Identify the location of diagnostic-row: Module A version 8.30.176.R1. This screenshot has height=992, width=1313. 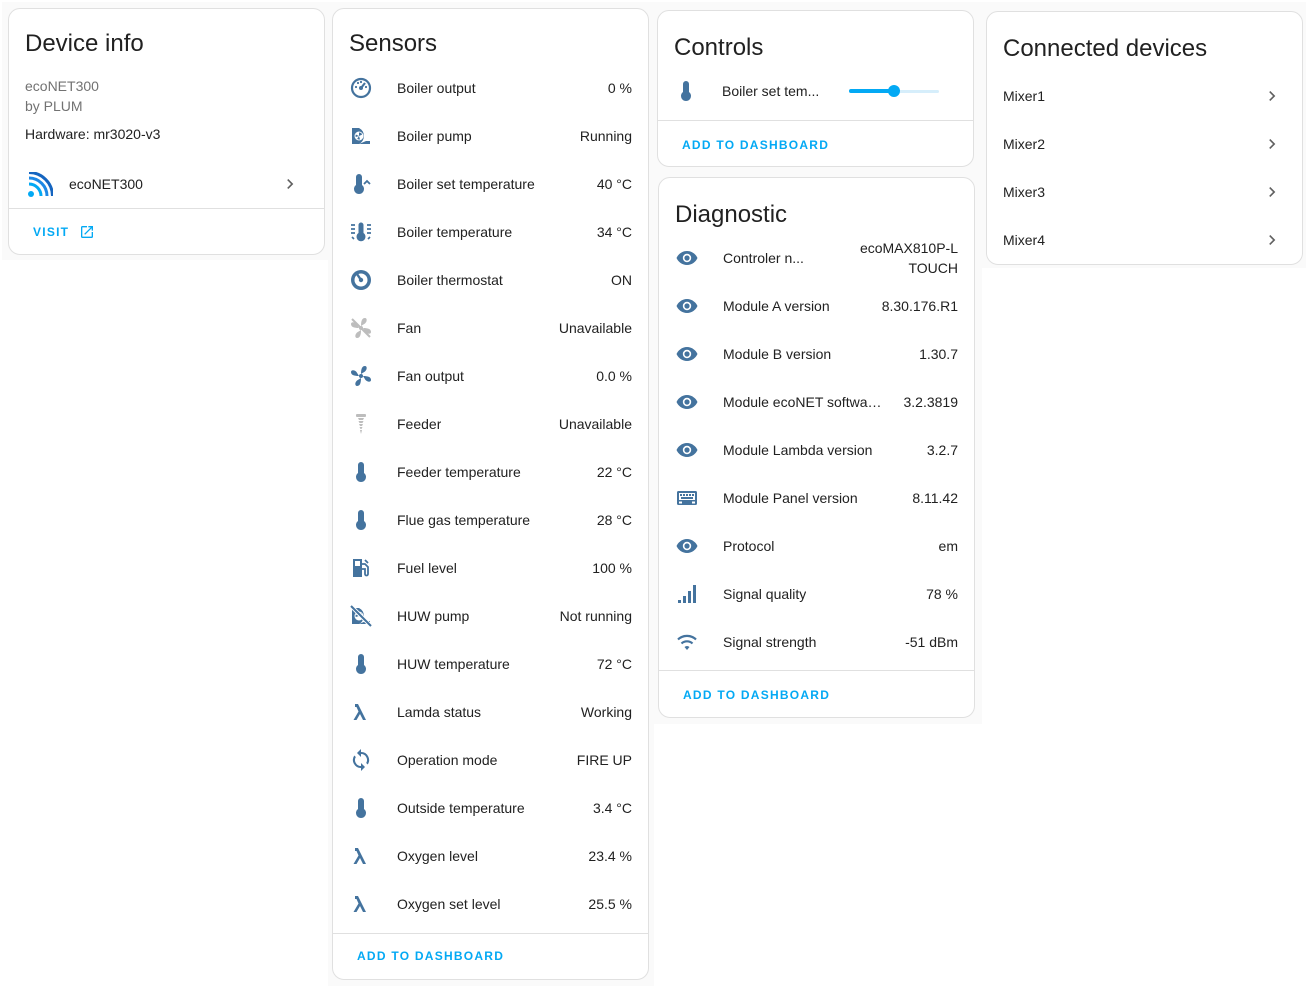
(816, 306).